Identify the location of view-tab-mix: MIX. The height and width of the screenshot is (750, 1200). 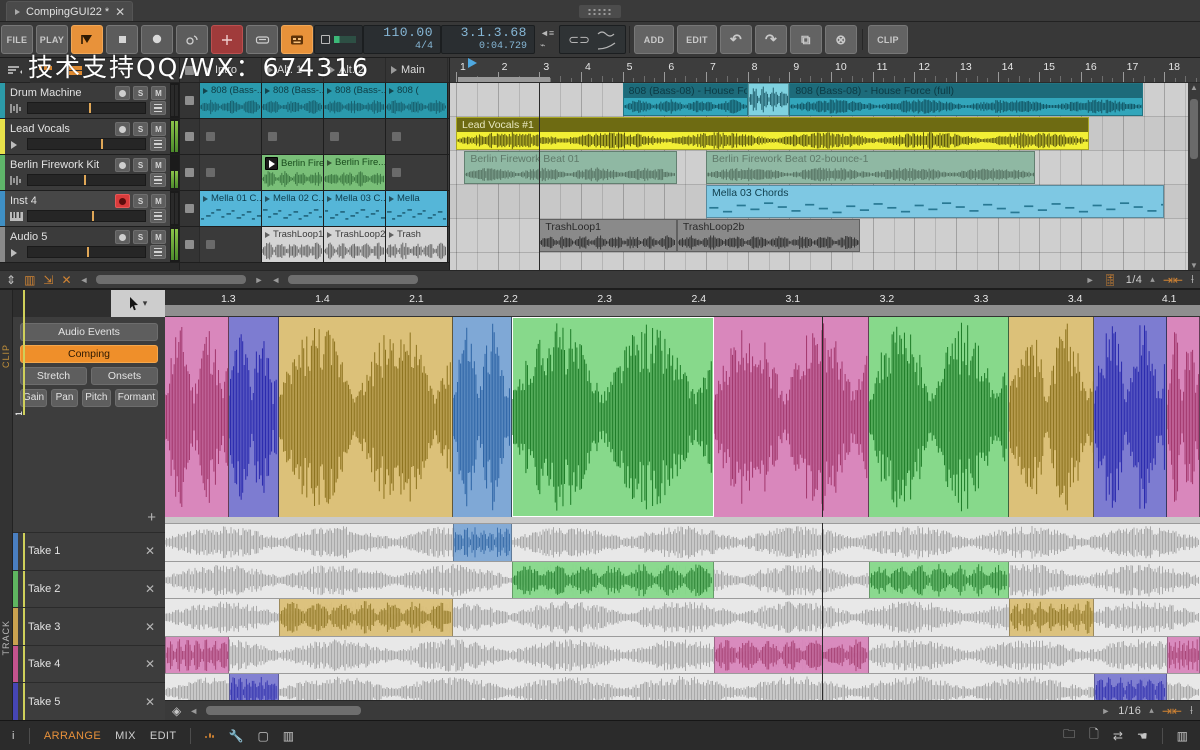
(125, 736).